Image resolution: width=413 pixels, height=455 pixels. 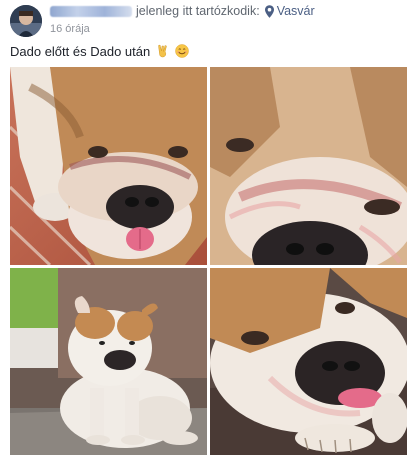 I want to click on avatar, so click(x=26, y=21).